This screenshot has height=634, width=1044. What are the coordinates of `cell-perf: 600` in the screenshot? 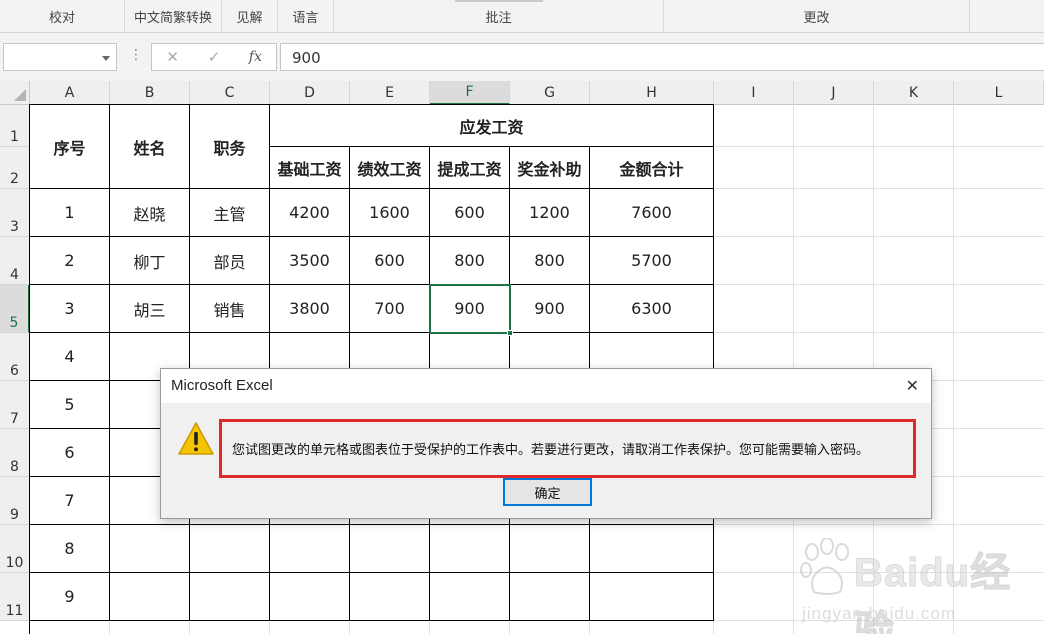 It's located at (390, 261).